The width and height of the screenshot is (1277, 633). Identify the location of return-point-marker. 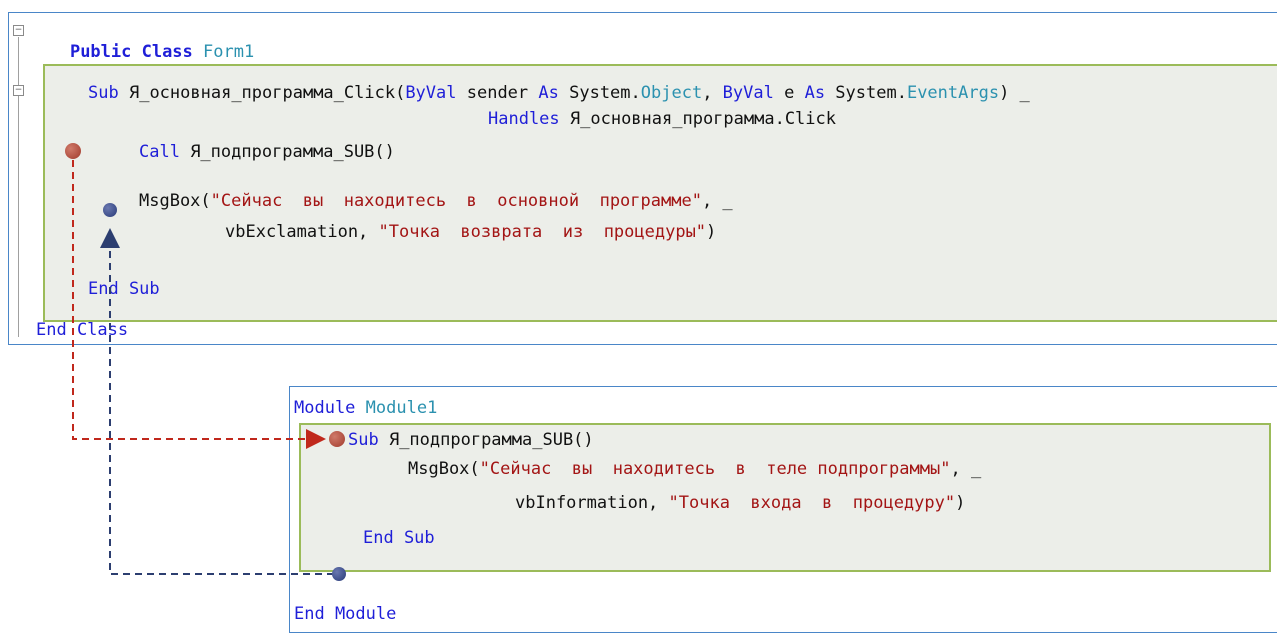
(110, 210).